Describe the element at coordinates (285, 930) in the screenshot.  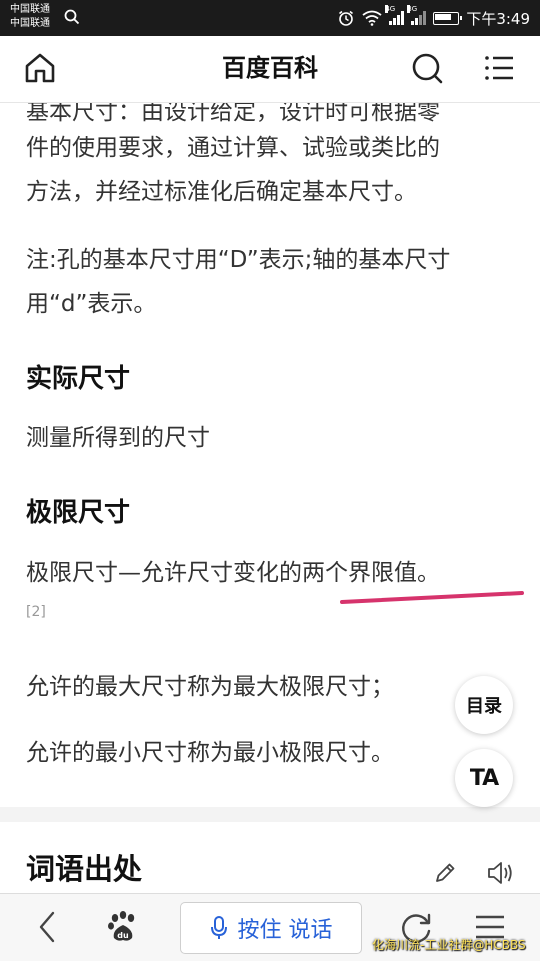
I see `voice-button-label: 按住 说话` at that location.